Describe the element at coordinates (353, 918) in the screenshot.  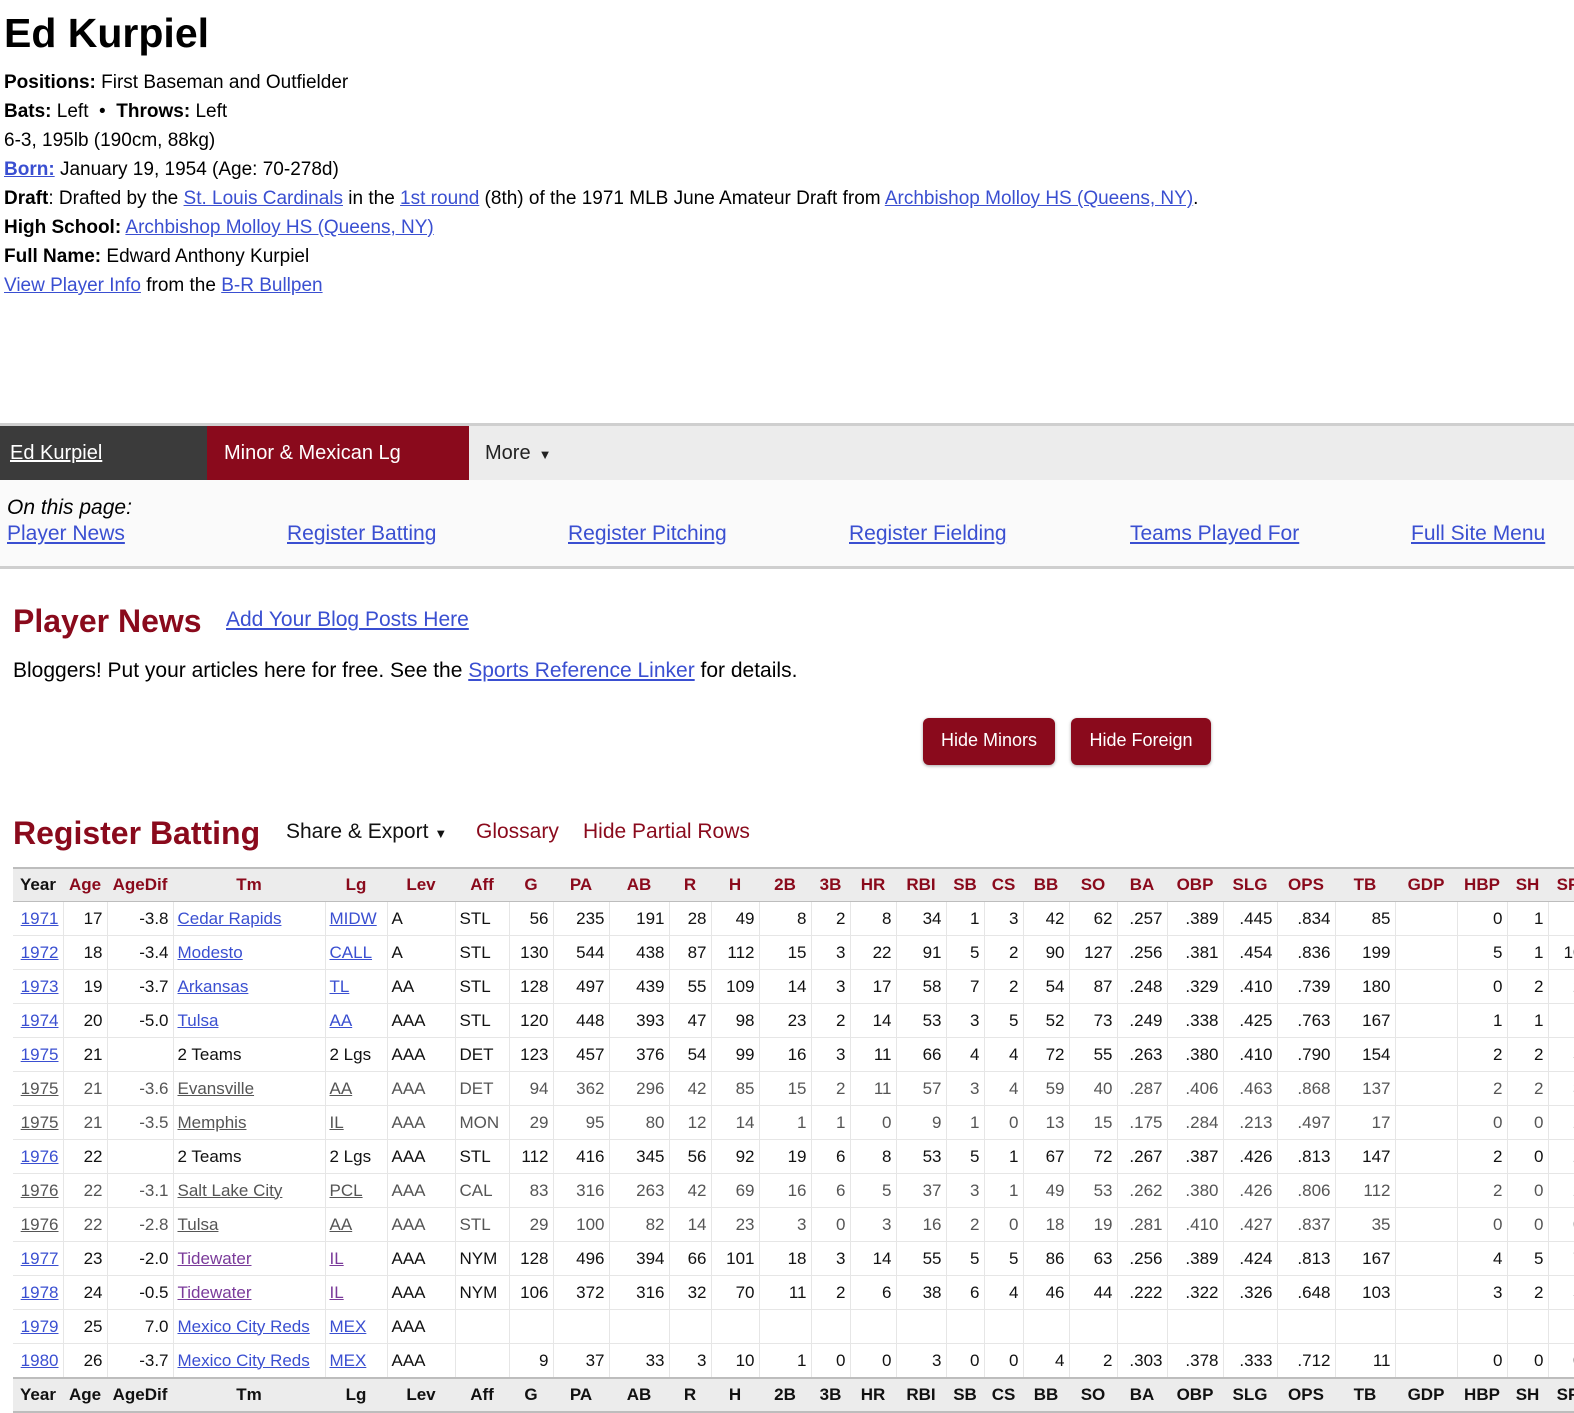
I see `league-link: MIDW` at that location.